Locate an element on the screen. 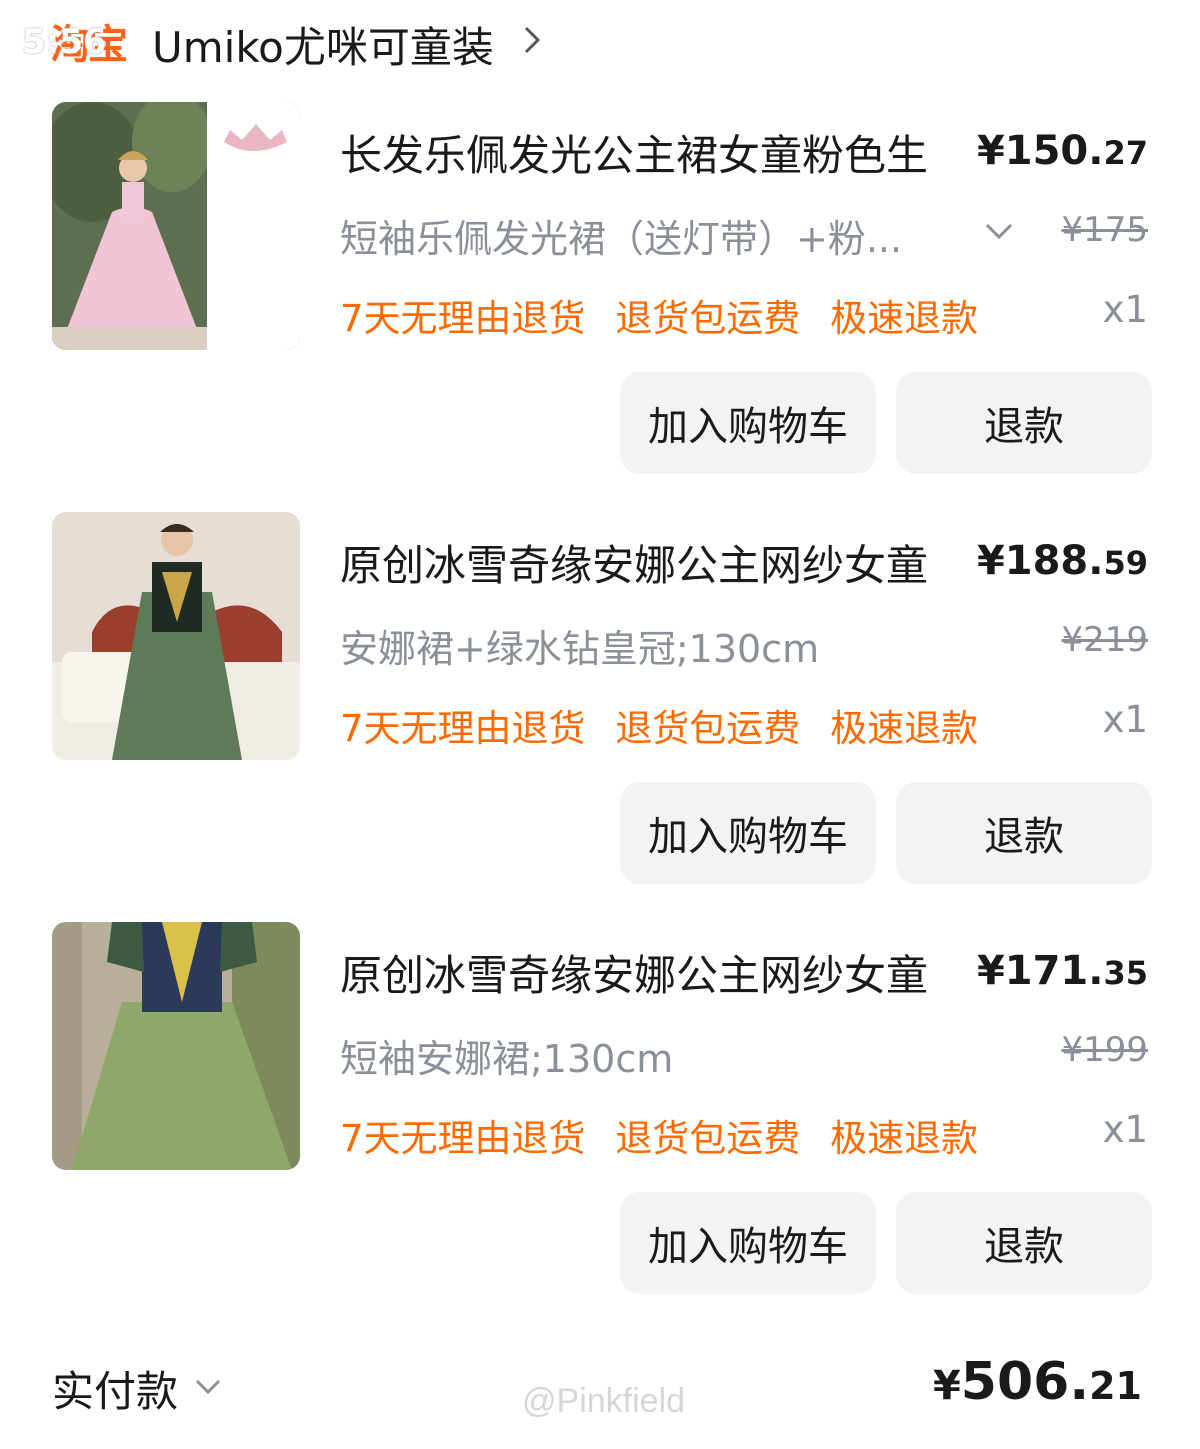 Image resolution: width=1200 pixels, height=1449 pixels. price-decimal: 27 is located at coordinates (1125, 153).